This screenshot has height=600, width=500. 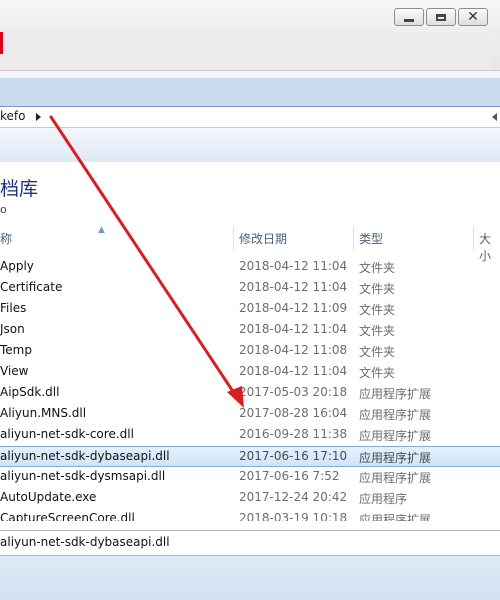 What do you see at coordinates (85, 456) in the screenshot?
I see `file-name: aliyun-net-sdk-dybaseapi.dll` at bounding box center [85, 456].